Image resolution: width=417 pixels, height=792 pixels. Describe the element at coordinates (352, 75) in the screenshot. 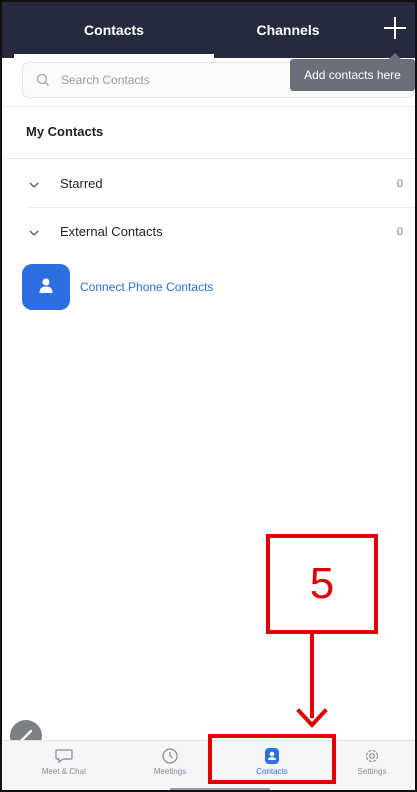

I see `tooltip-text: Add contacts here` at that location.